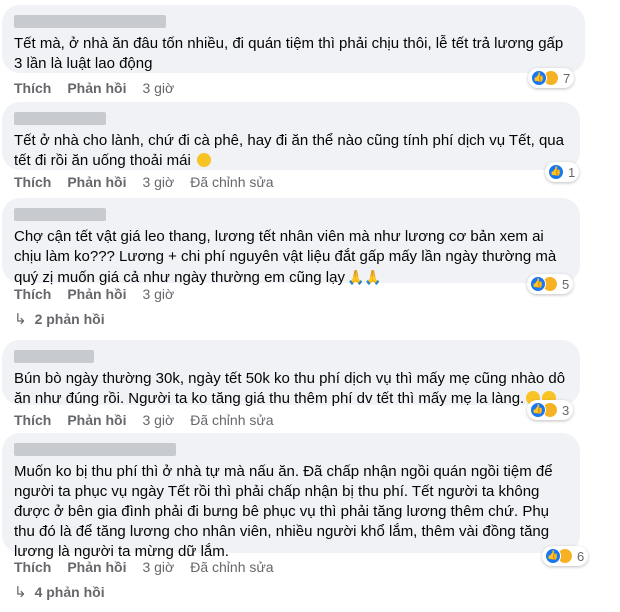 The width and height of the screenshot is (620, 612). Describe the element at coordinates (550, 284) in the screenshot. I see `reaction-summary: 👍 5` at that location.